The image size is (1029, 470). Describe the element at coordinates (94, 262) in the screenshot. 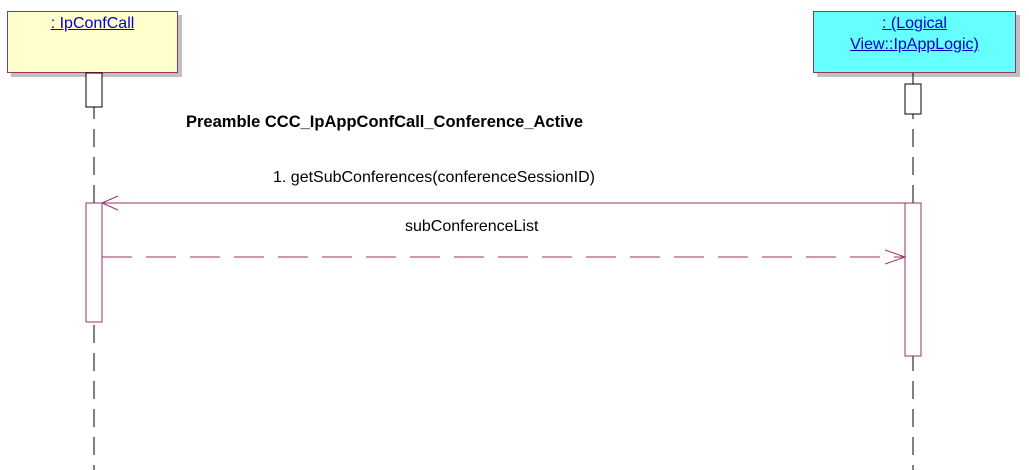

I see `activation-ipconfcall` at that location.